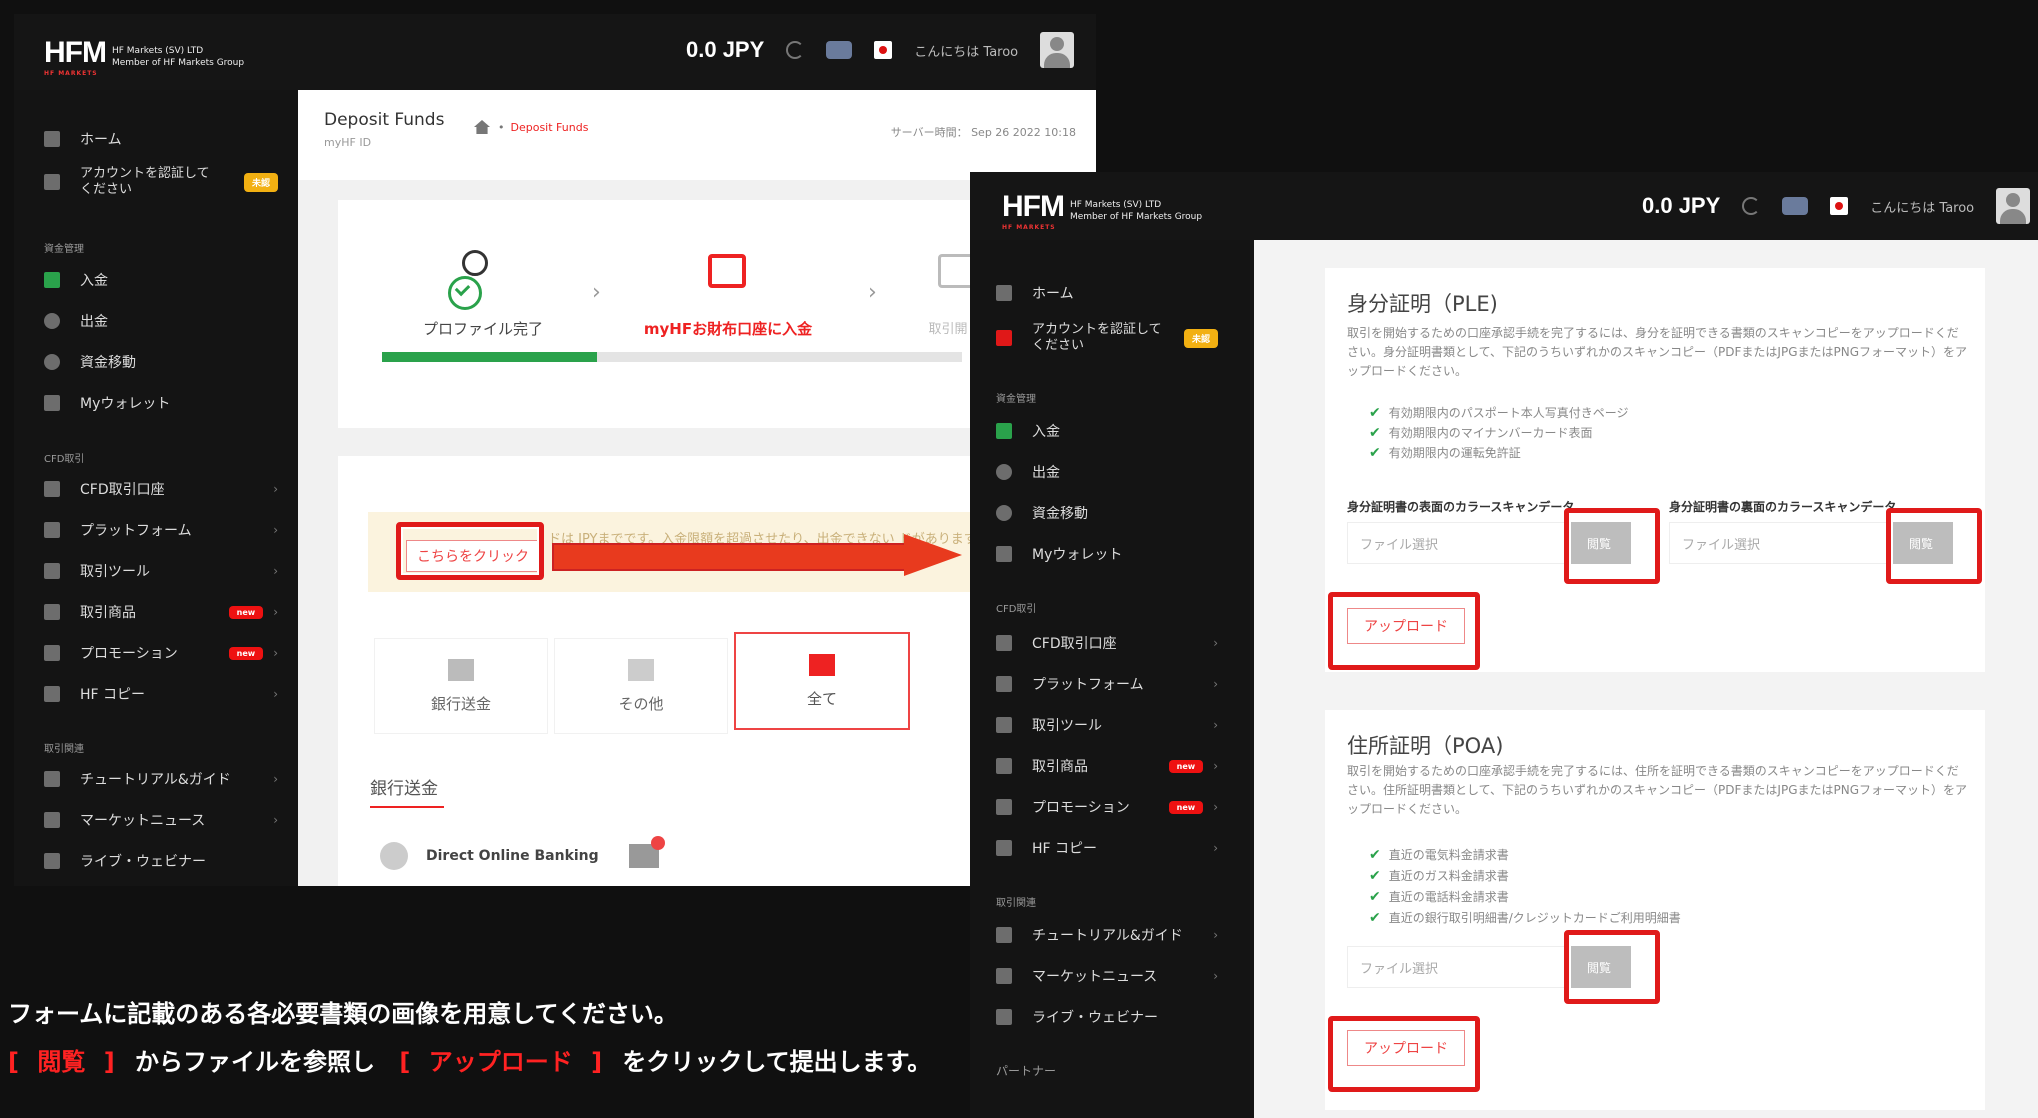  What do you see at coordinates (52, 489) in the screenshot?
I see `grid-icon` at bounding box center [52, 489].